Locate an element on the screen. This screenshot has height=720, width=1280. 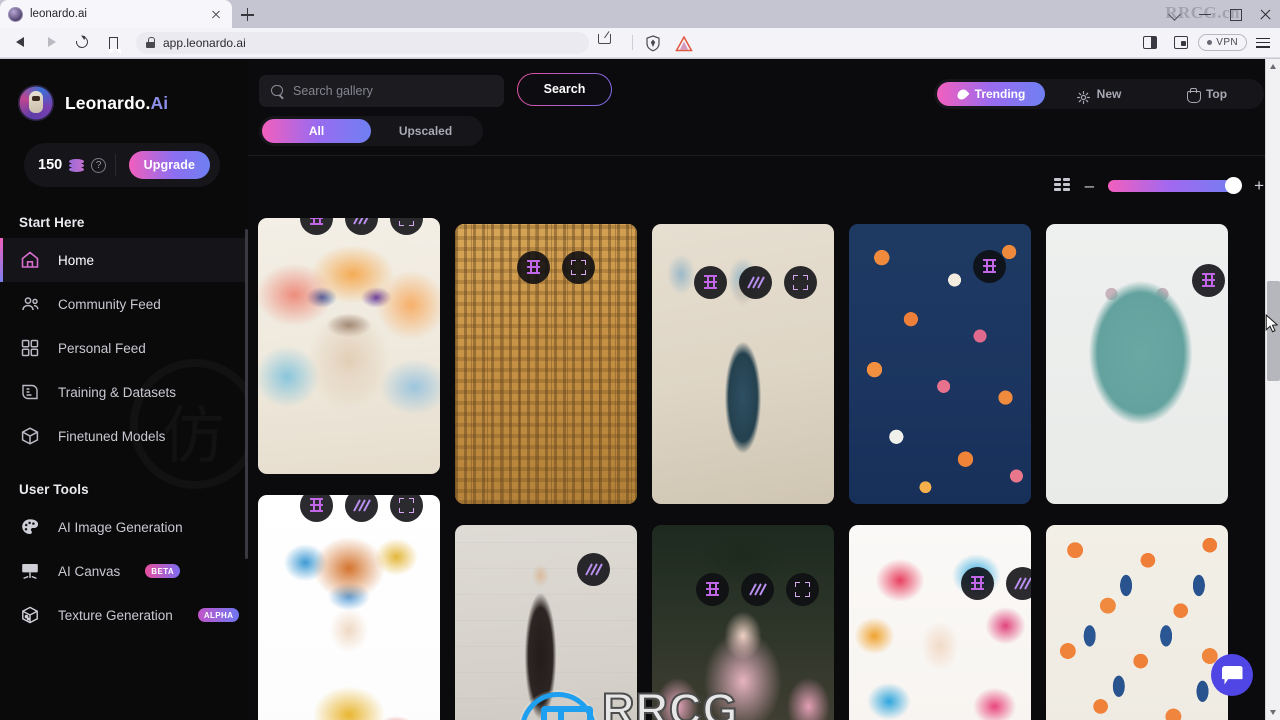
forward-arrow-icon is located at coordinates (51, 43).